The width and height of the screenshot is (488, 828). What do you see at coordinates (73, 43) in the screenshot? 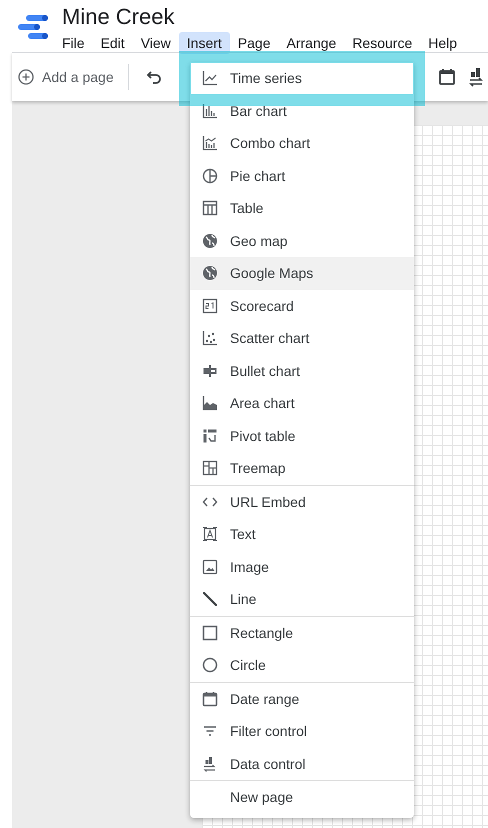
I see `menu-bar-item: File` at bounding box center [73, 43].